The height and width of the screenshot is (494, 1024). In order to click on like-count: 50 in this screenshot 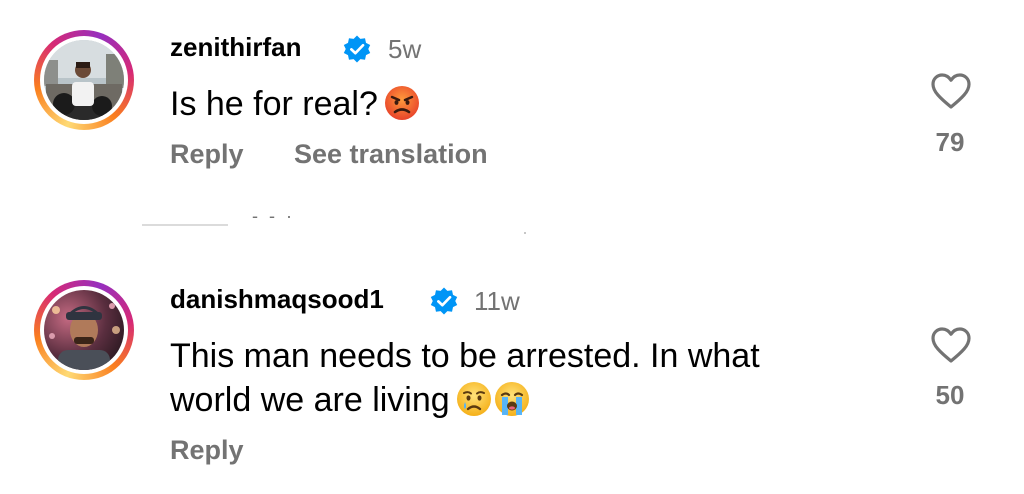, I will do `click(950, 395)`.